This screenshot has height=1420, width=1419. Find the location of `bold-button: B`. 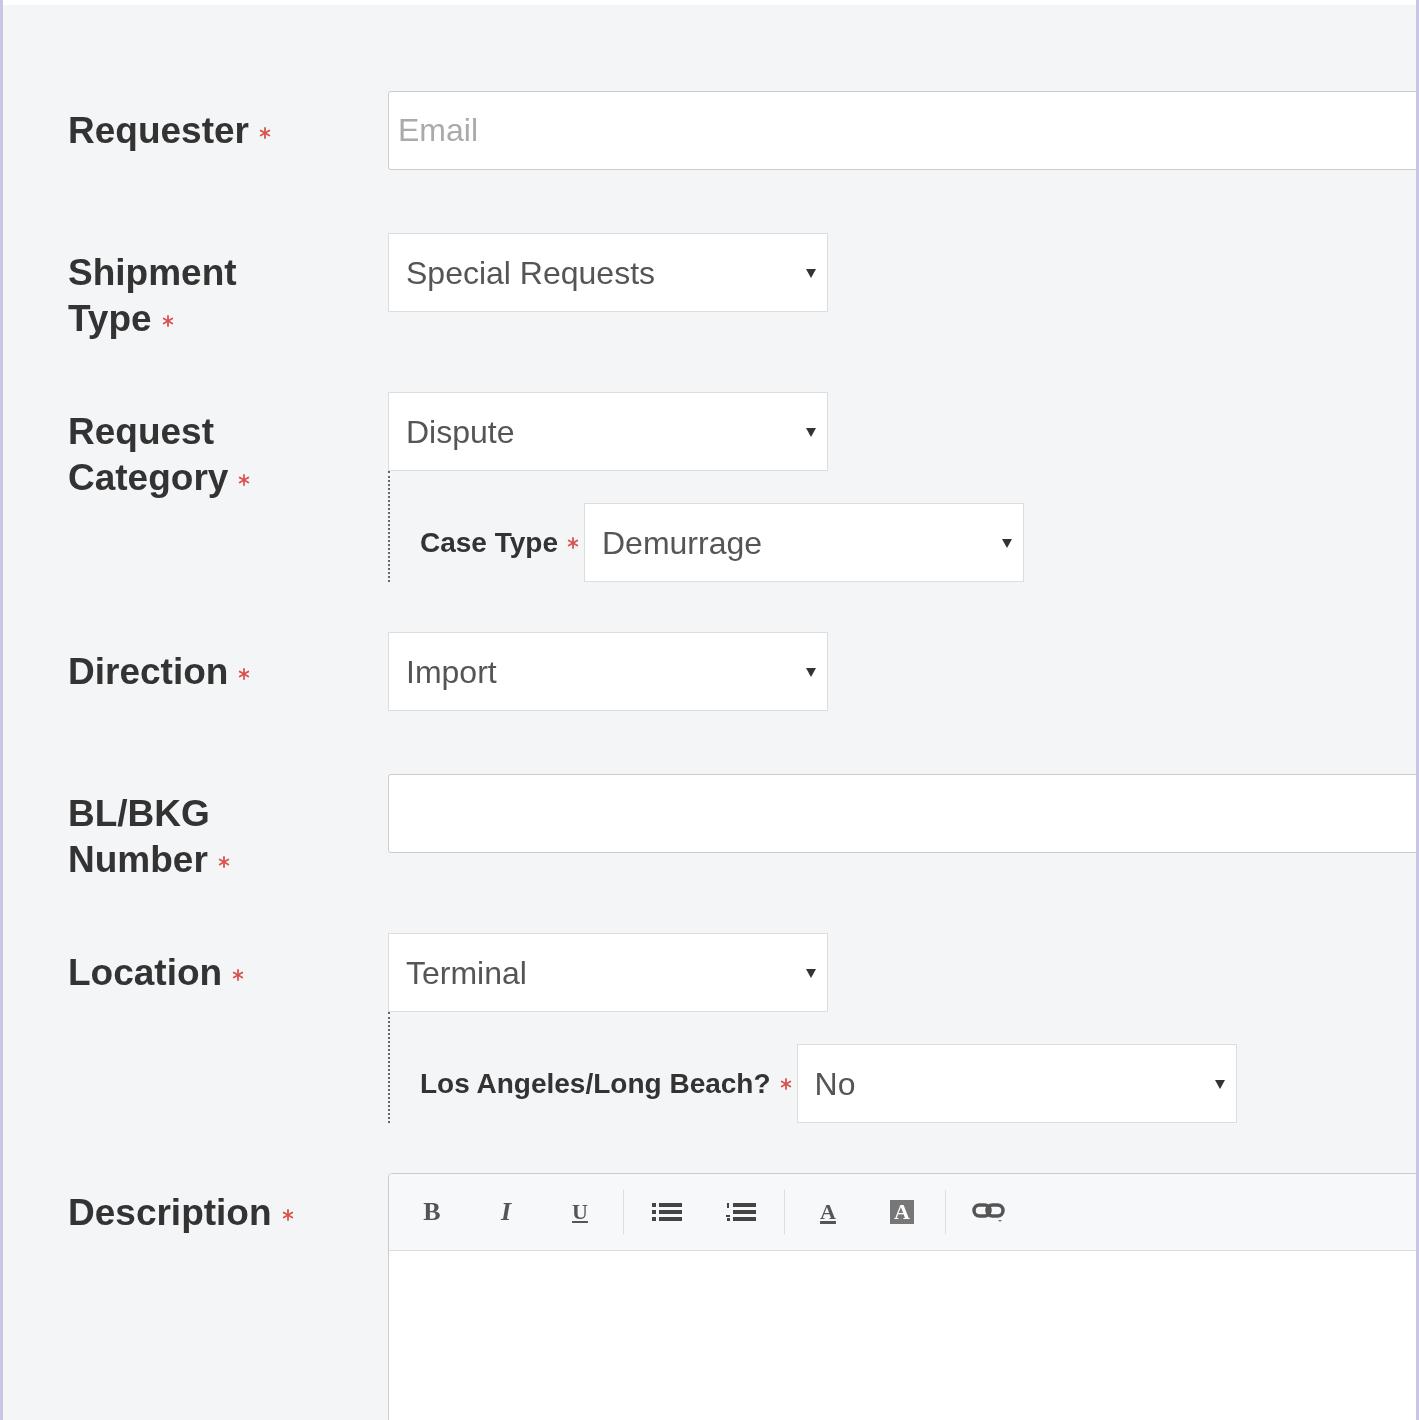

bold-button: B is located at coordinates (432, 1212).